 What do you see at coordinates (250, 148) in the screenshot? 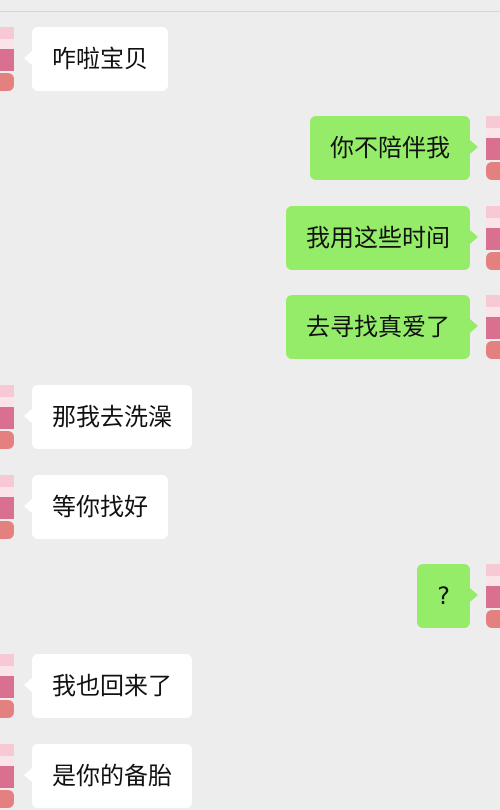
I see `message-row-outgoing: 你不陪伴我` at bounding box center [250, 148].